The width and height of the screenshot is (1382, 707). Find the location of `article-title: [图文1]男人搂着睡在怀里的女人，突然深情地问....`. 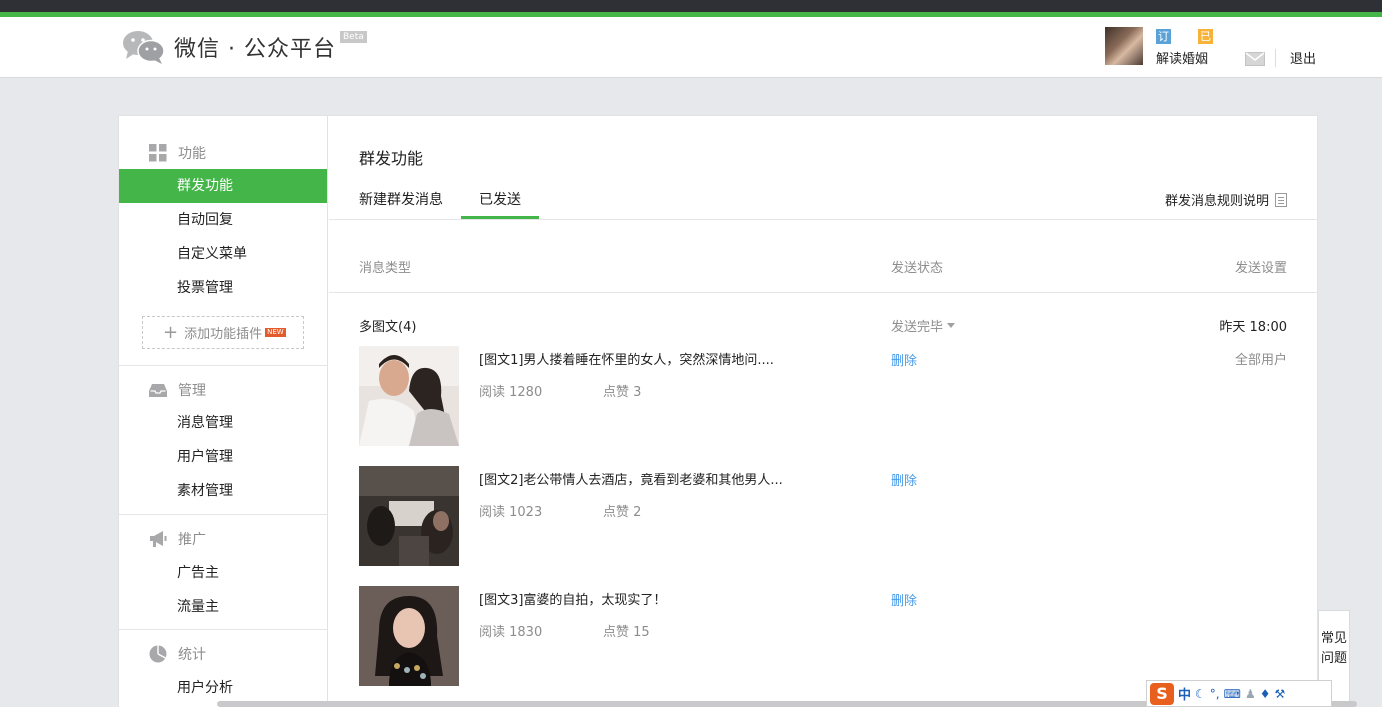

article-title: [图文1]男人搂着睡在怀里的女人，突然深情地问.... is located at coordinates (626, 358).